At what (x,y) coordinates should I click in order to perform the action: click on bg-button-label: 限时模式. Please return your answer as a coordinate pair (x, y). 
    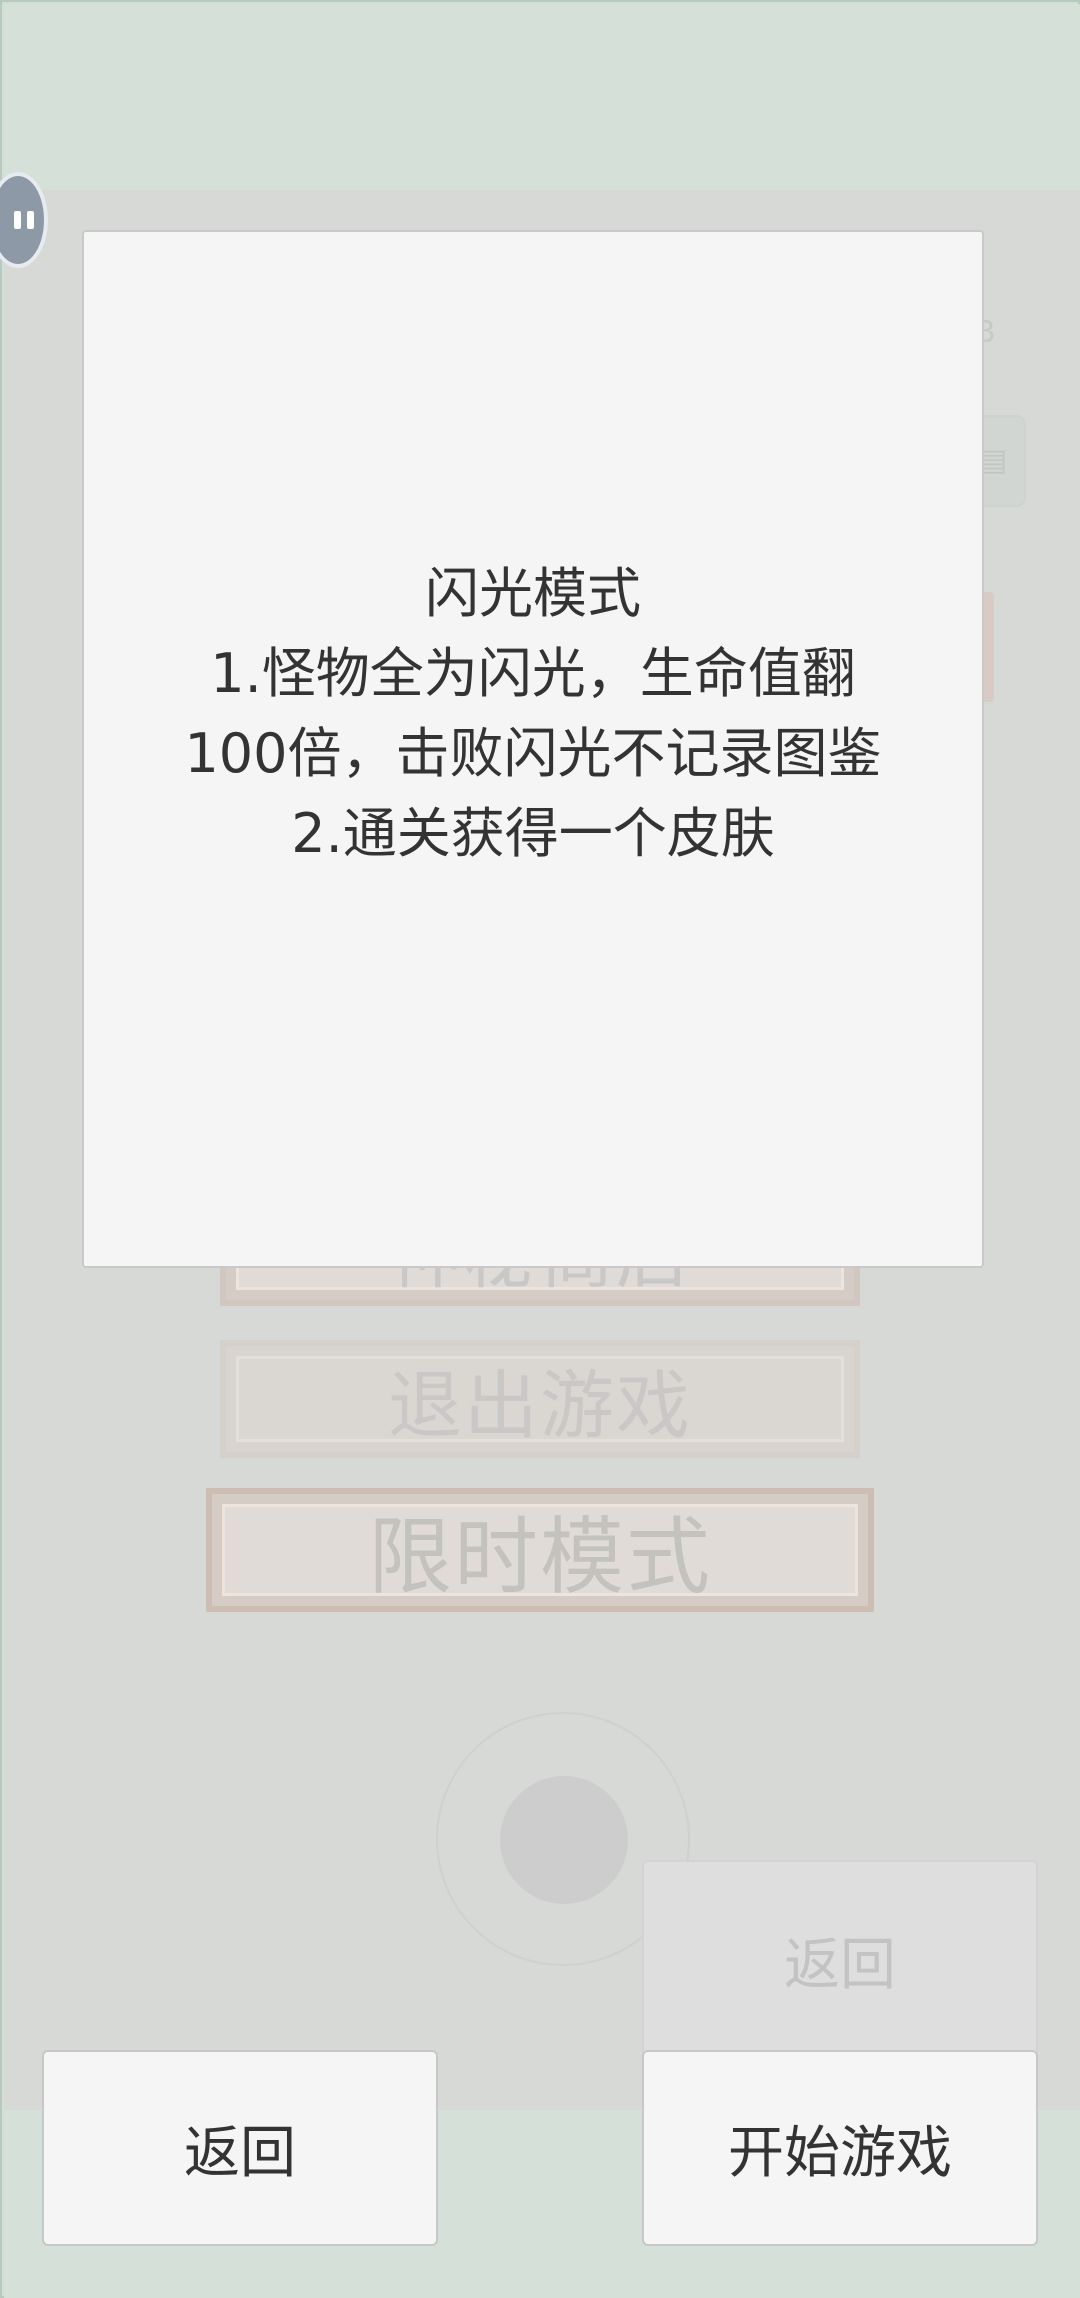
    Looking at the image, I should click on (539, 1556).